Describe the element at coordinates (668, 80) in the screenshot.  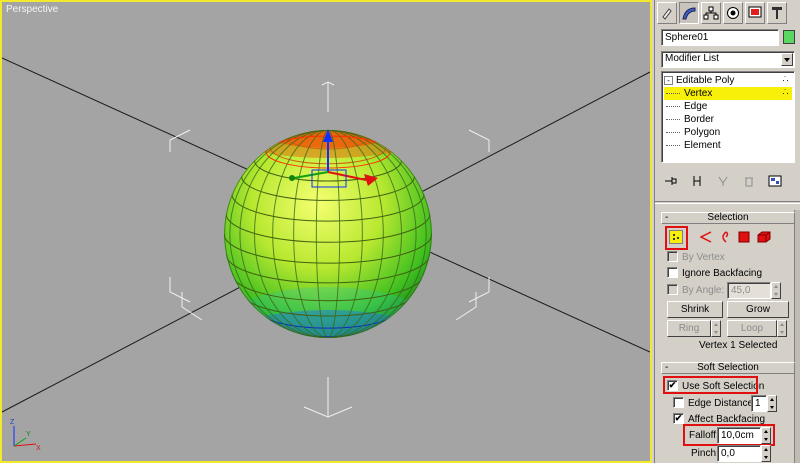
I see `collapse-icon: -` at that location.